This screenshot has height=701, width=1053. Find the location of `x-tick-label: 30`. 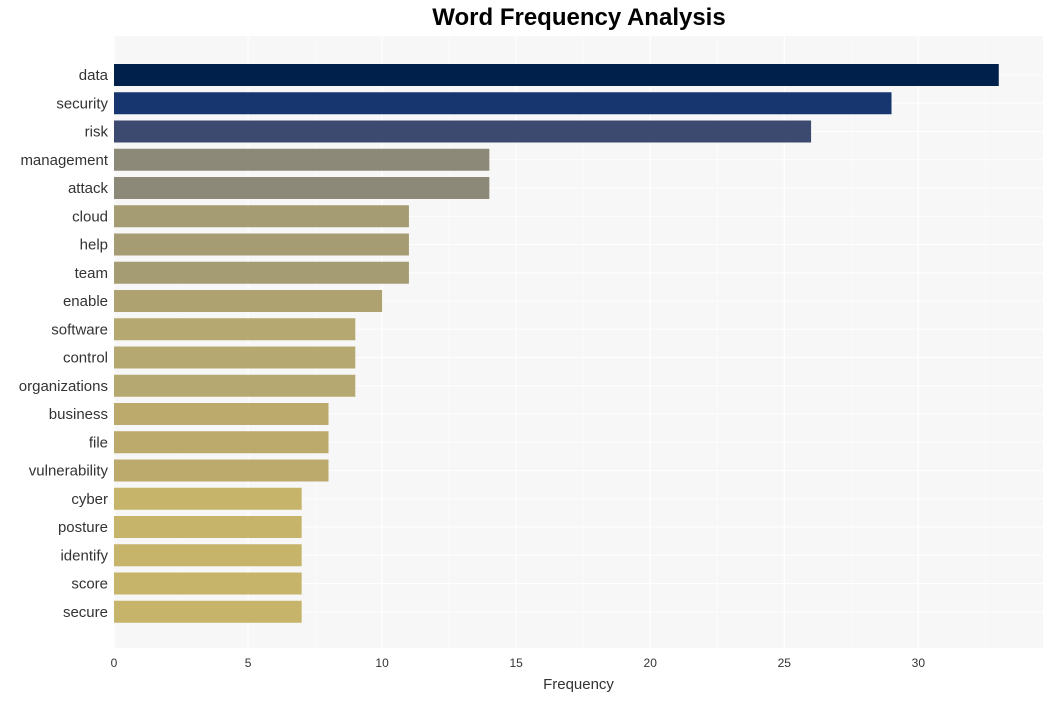

x-tick-label: 30 is located at coordinates (919, 663).